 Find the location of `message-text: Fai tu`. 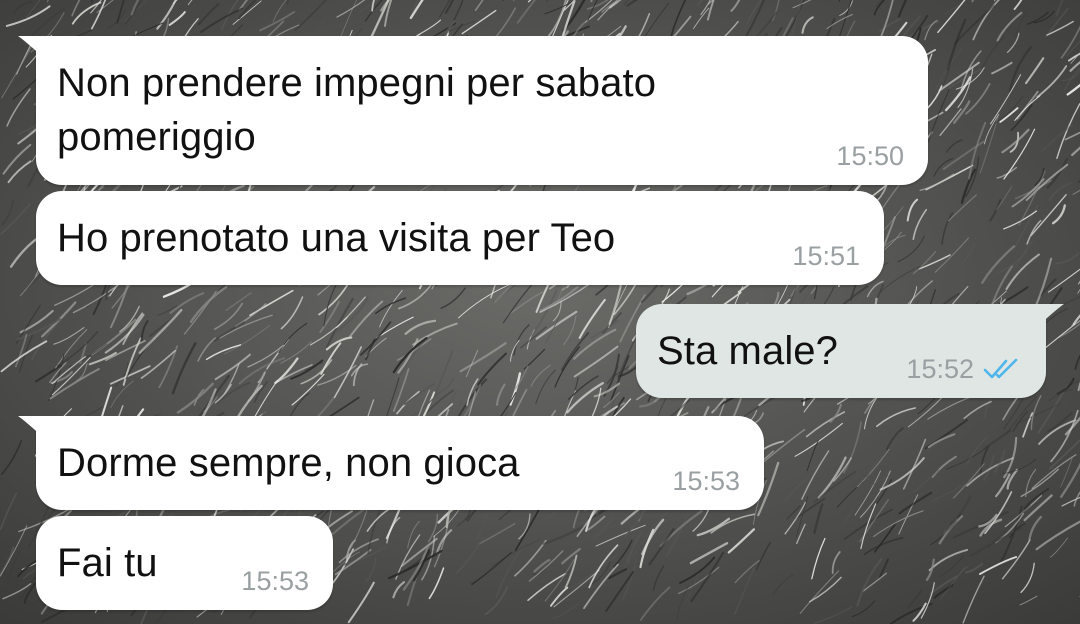

message-text: Fai tu is located at coordinates (107, 563).